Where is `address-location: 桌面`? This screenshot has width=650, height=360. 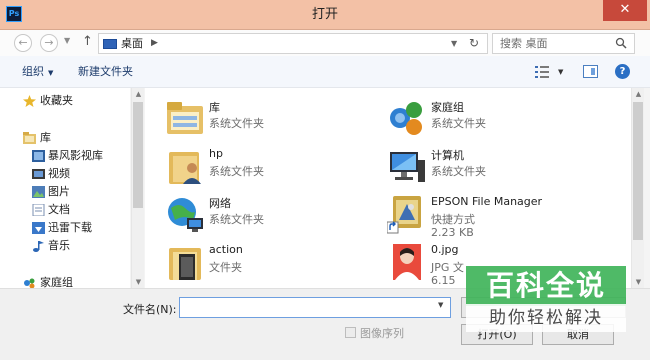
address-location: 桌面 is located at coordinates (132, 43).